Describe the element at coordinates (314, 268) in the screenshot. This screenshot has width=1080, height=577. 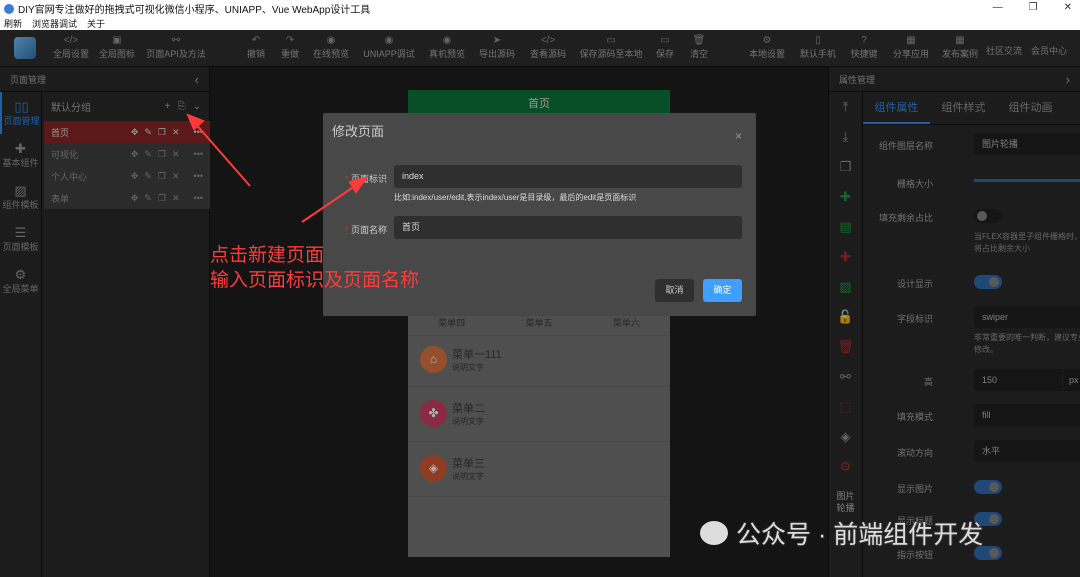
I see `annotation-text: 点击新建页面 输入页面标识及页面名称` at that location.